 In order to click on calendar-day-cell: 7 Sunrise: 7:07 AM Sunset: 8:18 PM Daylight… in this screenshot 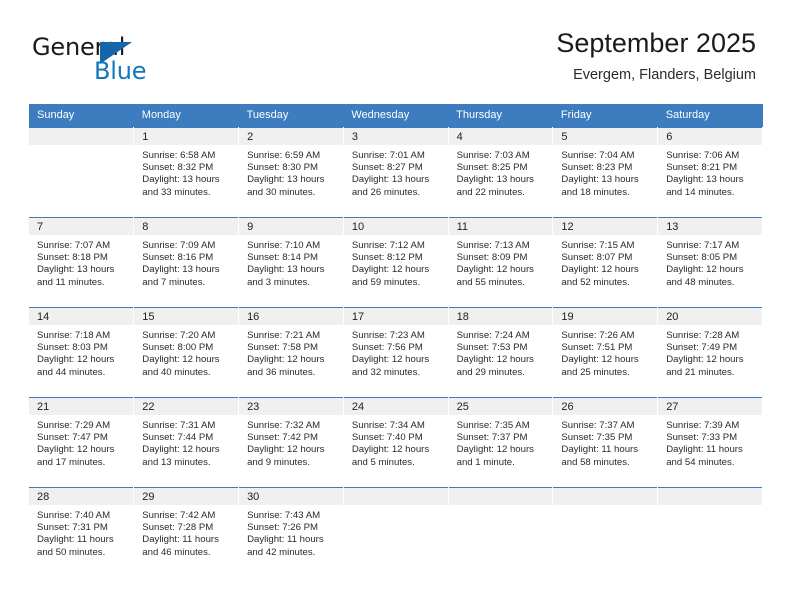, I will do `click(82, 262)`.